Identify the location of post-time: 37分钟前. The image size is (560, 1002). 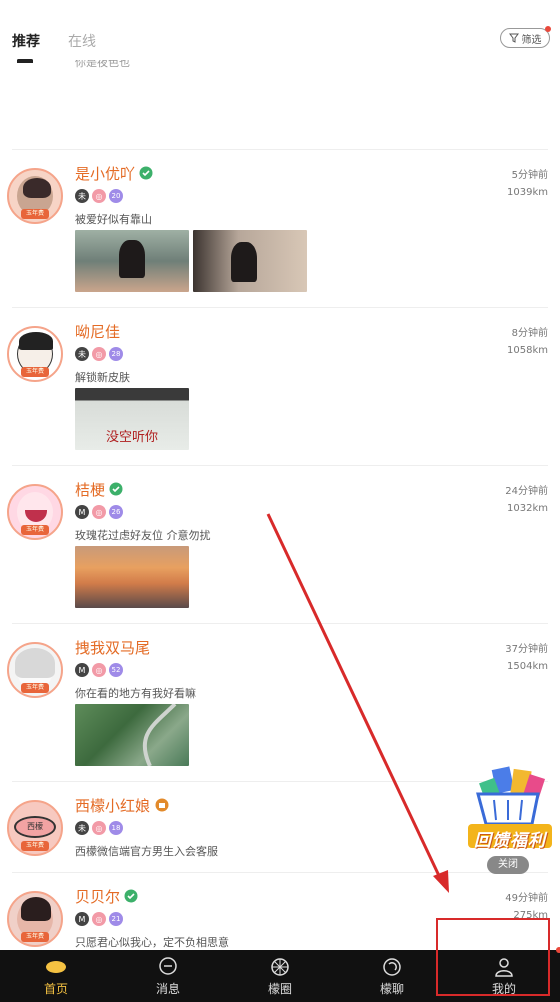
(526, 649).